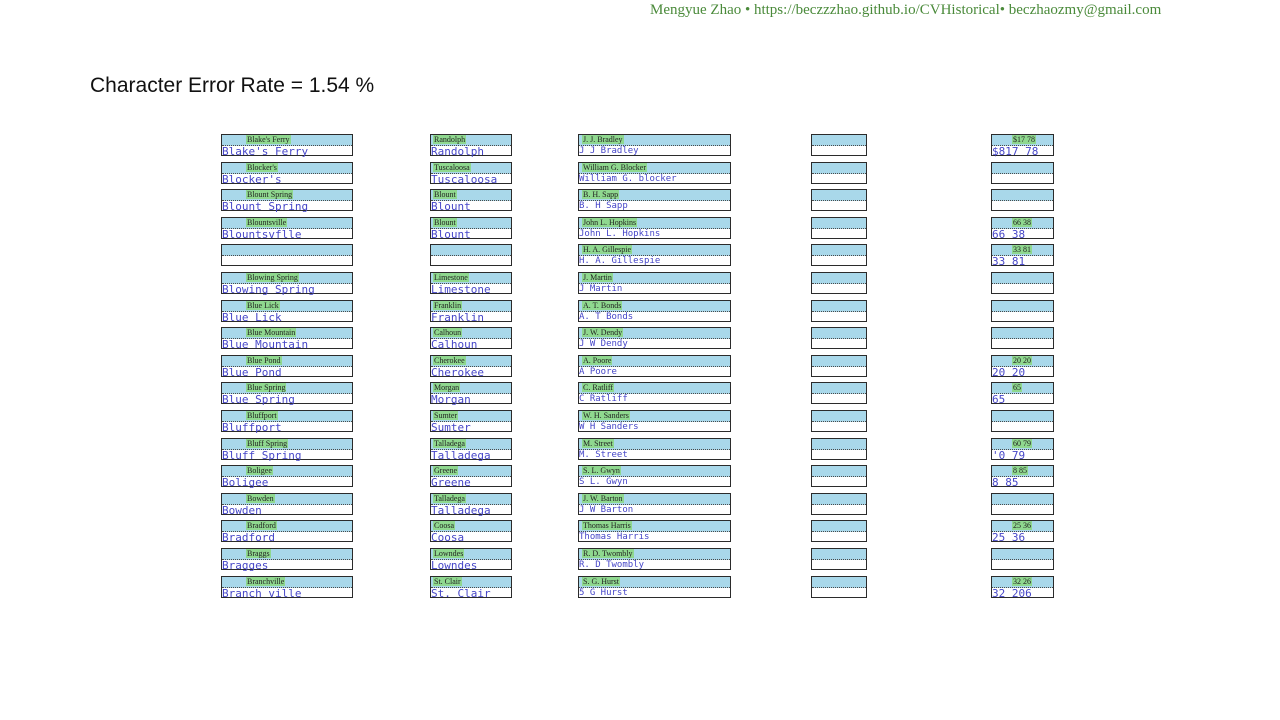  What do you see at coordinates (258, 399) in the screenshot?
I see `predicted-text: Blue Spring` at bounding box center [258, 399].